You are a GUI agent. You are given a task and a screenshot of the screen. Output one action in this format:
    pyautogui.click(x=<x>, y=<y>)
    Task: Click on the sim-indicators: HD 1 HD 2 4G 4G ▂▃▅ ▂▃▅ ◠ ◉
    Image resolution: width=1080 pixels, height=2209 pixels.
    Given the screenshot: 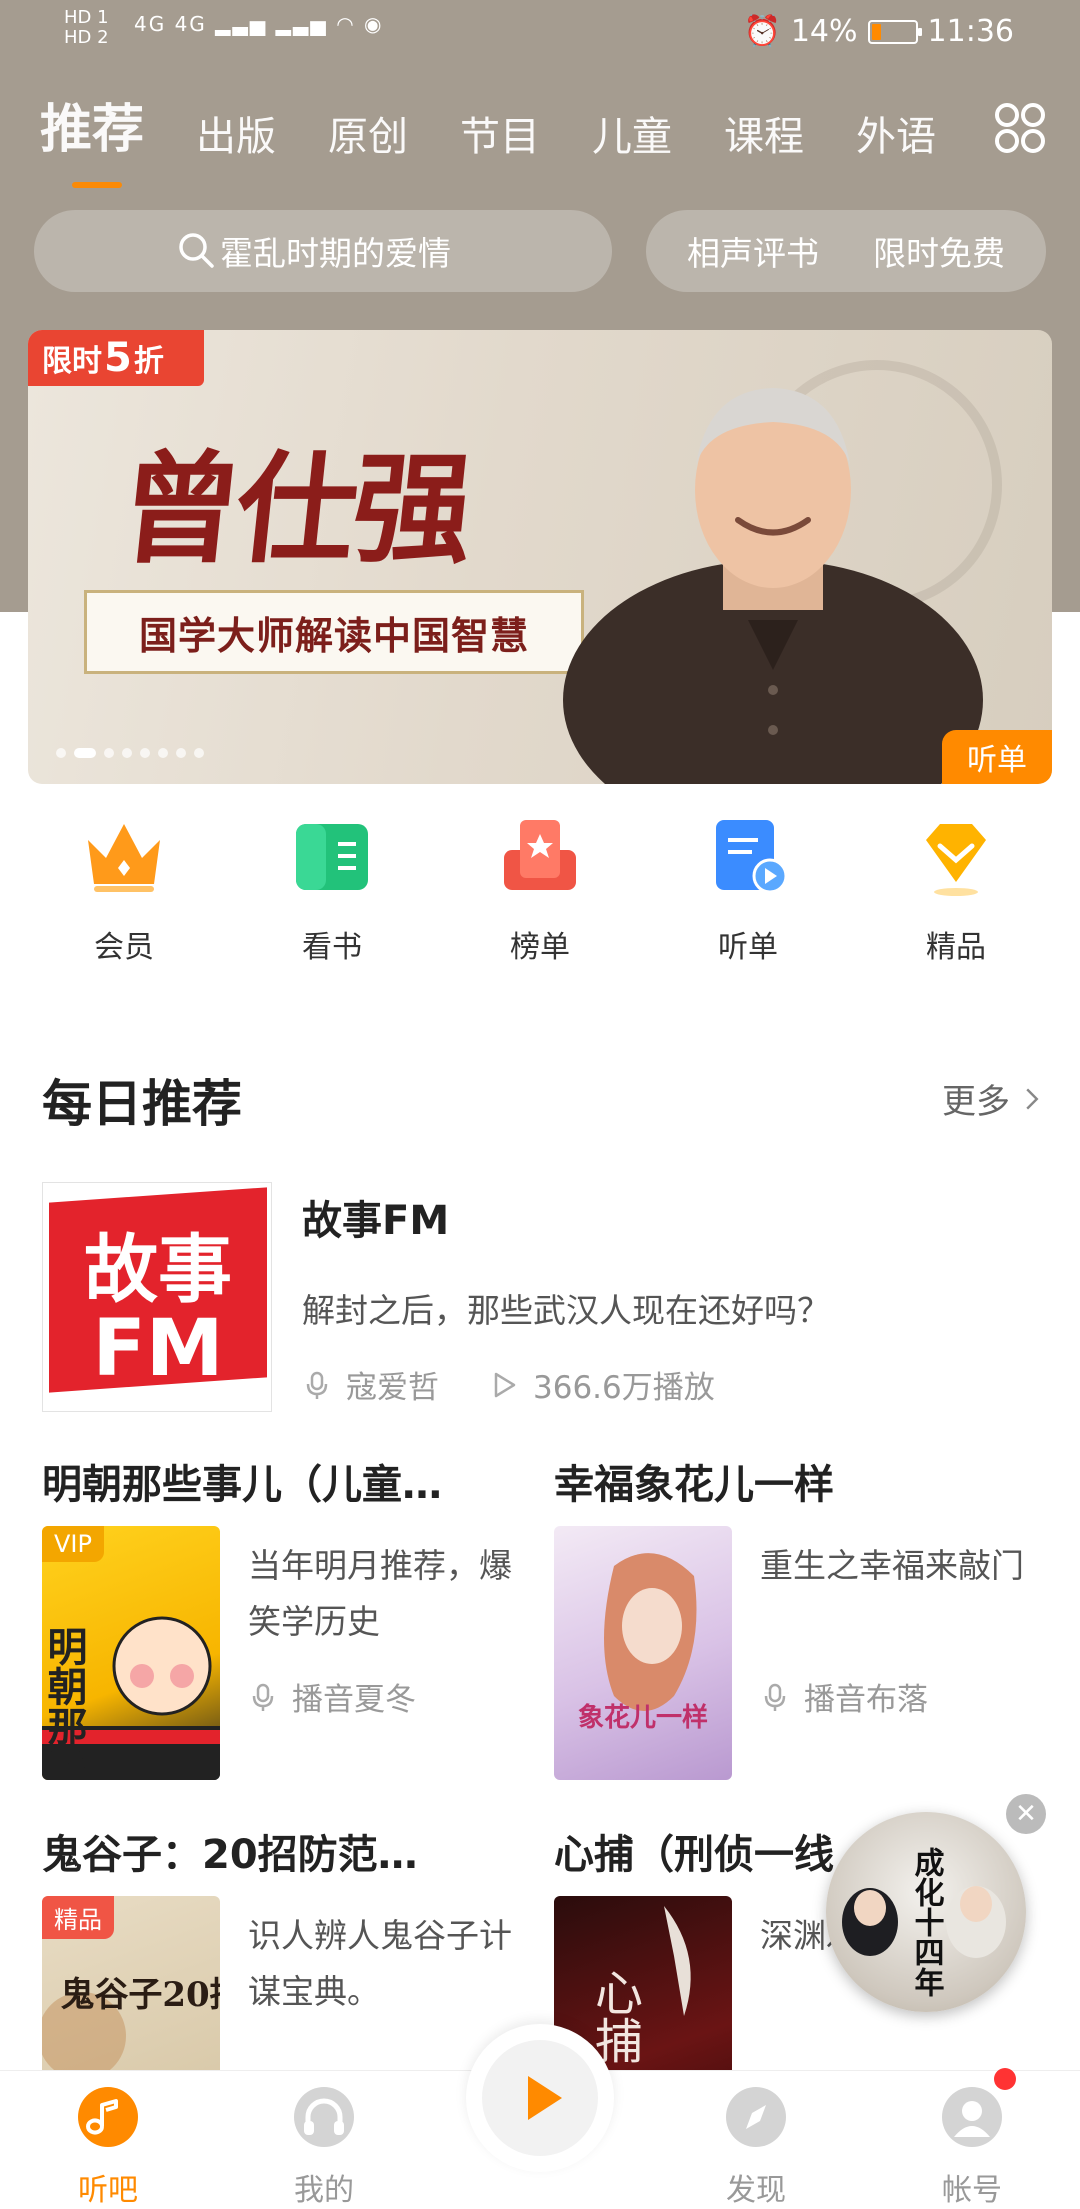 What is the action you would take?
    pyautogui.click(x=222, y=27)
    